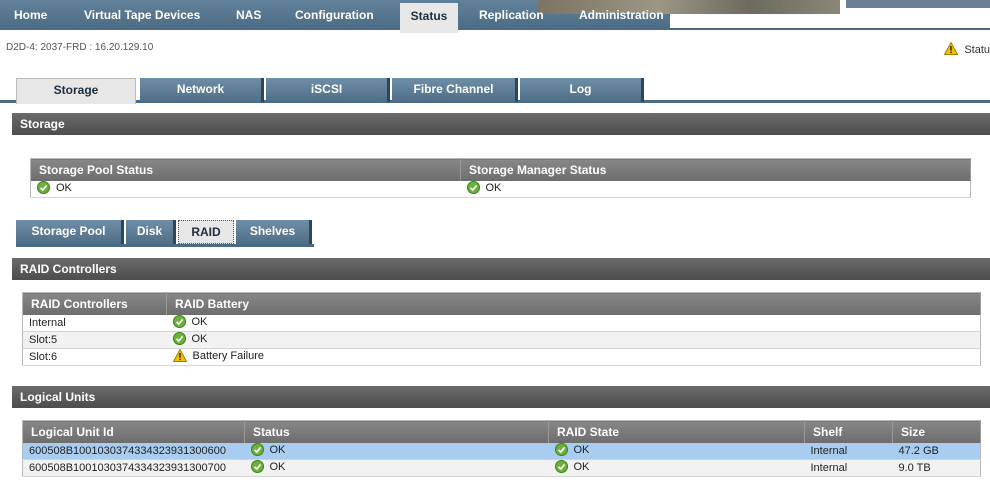 This screenshot has width=990, height=487. Describe the element at coordinates (248, 15) in the screenshot. I see `nav-nas: NAS` at that location.